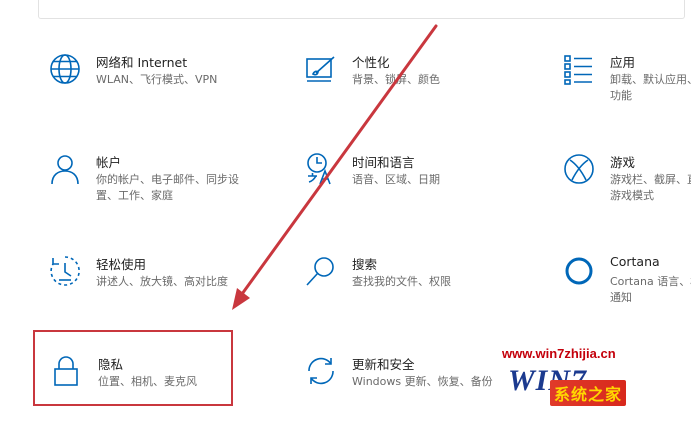  What do you see at coordinates (121, 264) in the screenshot?
I see `tile-title: 轻松使用` at bounding box center [121, 264].